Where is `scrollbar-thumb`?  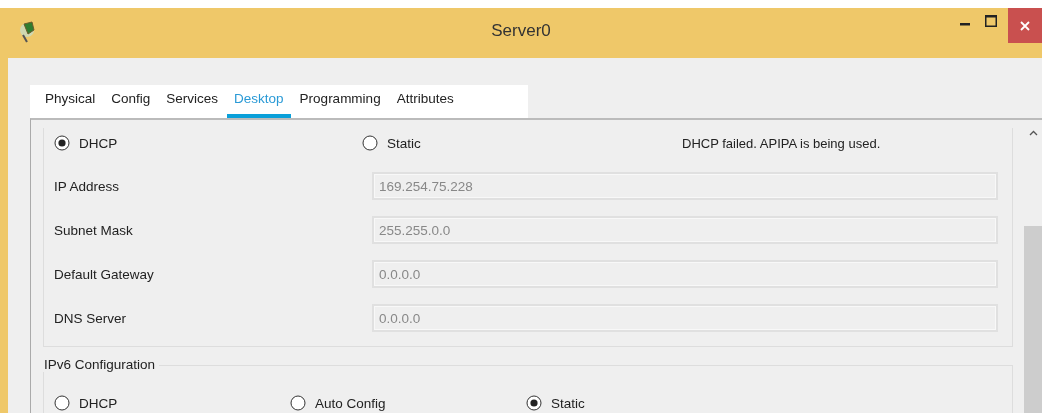
scrollbar-thumb is located at coordinates (1033, 319).